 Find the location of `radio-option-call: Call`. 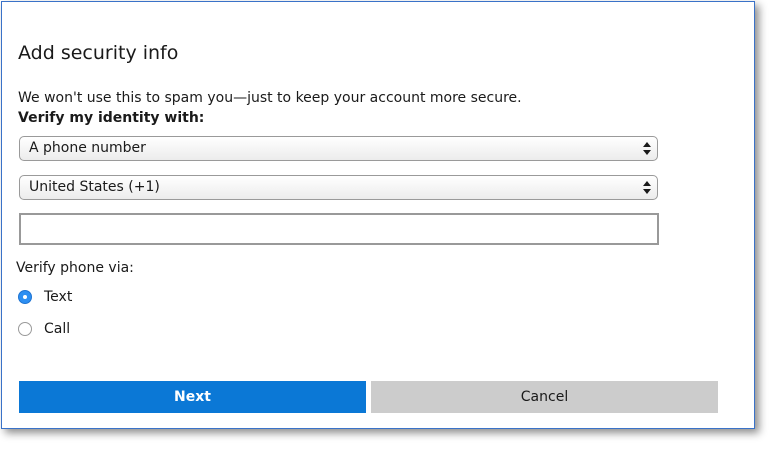

radio-option-call: Call is located at coordinates (44, 329).